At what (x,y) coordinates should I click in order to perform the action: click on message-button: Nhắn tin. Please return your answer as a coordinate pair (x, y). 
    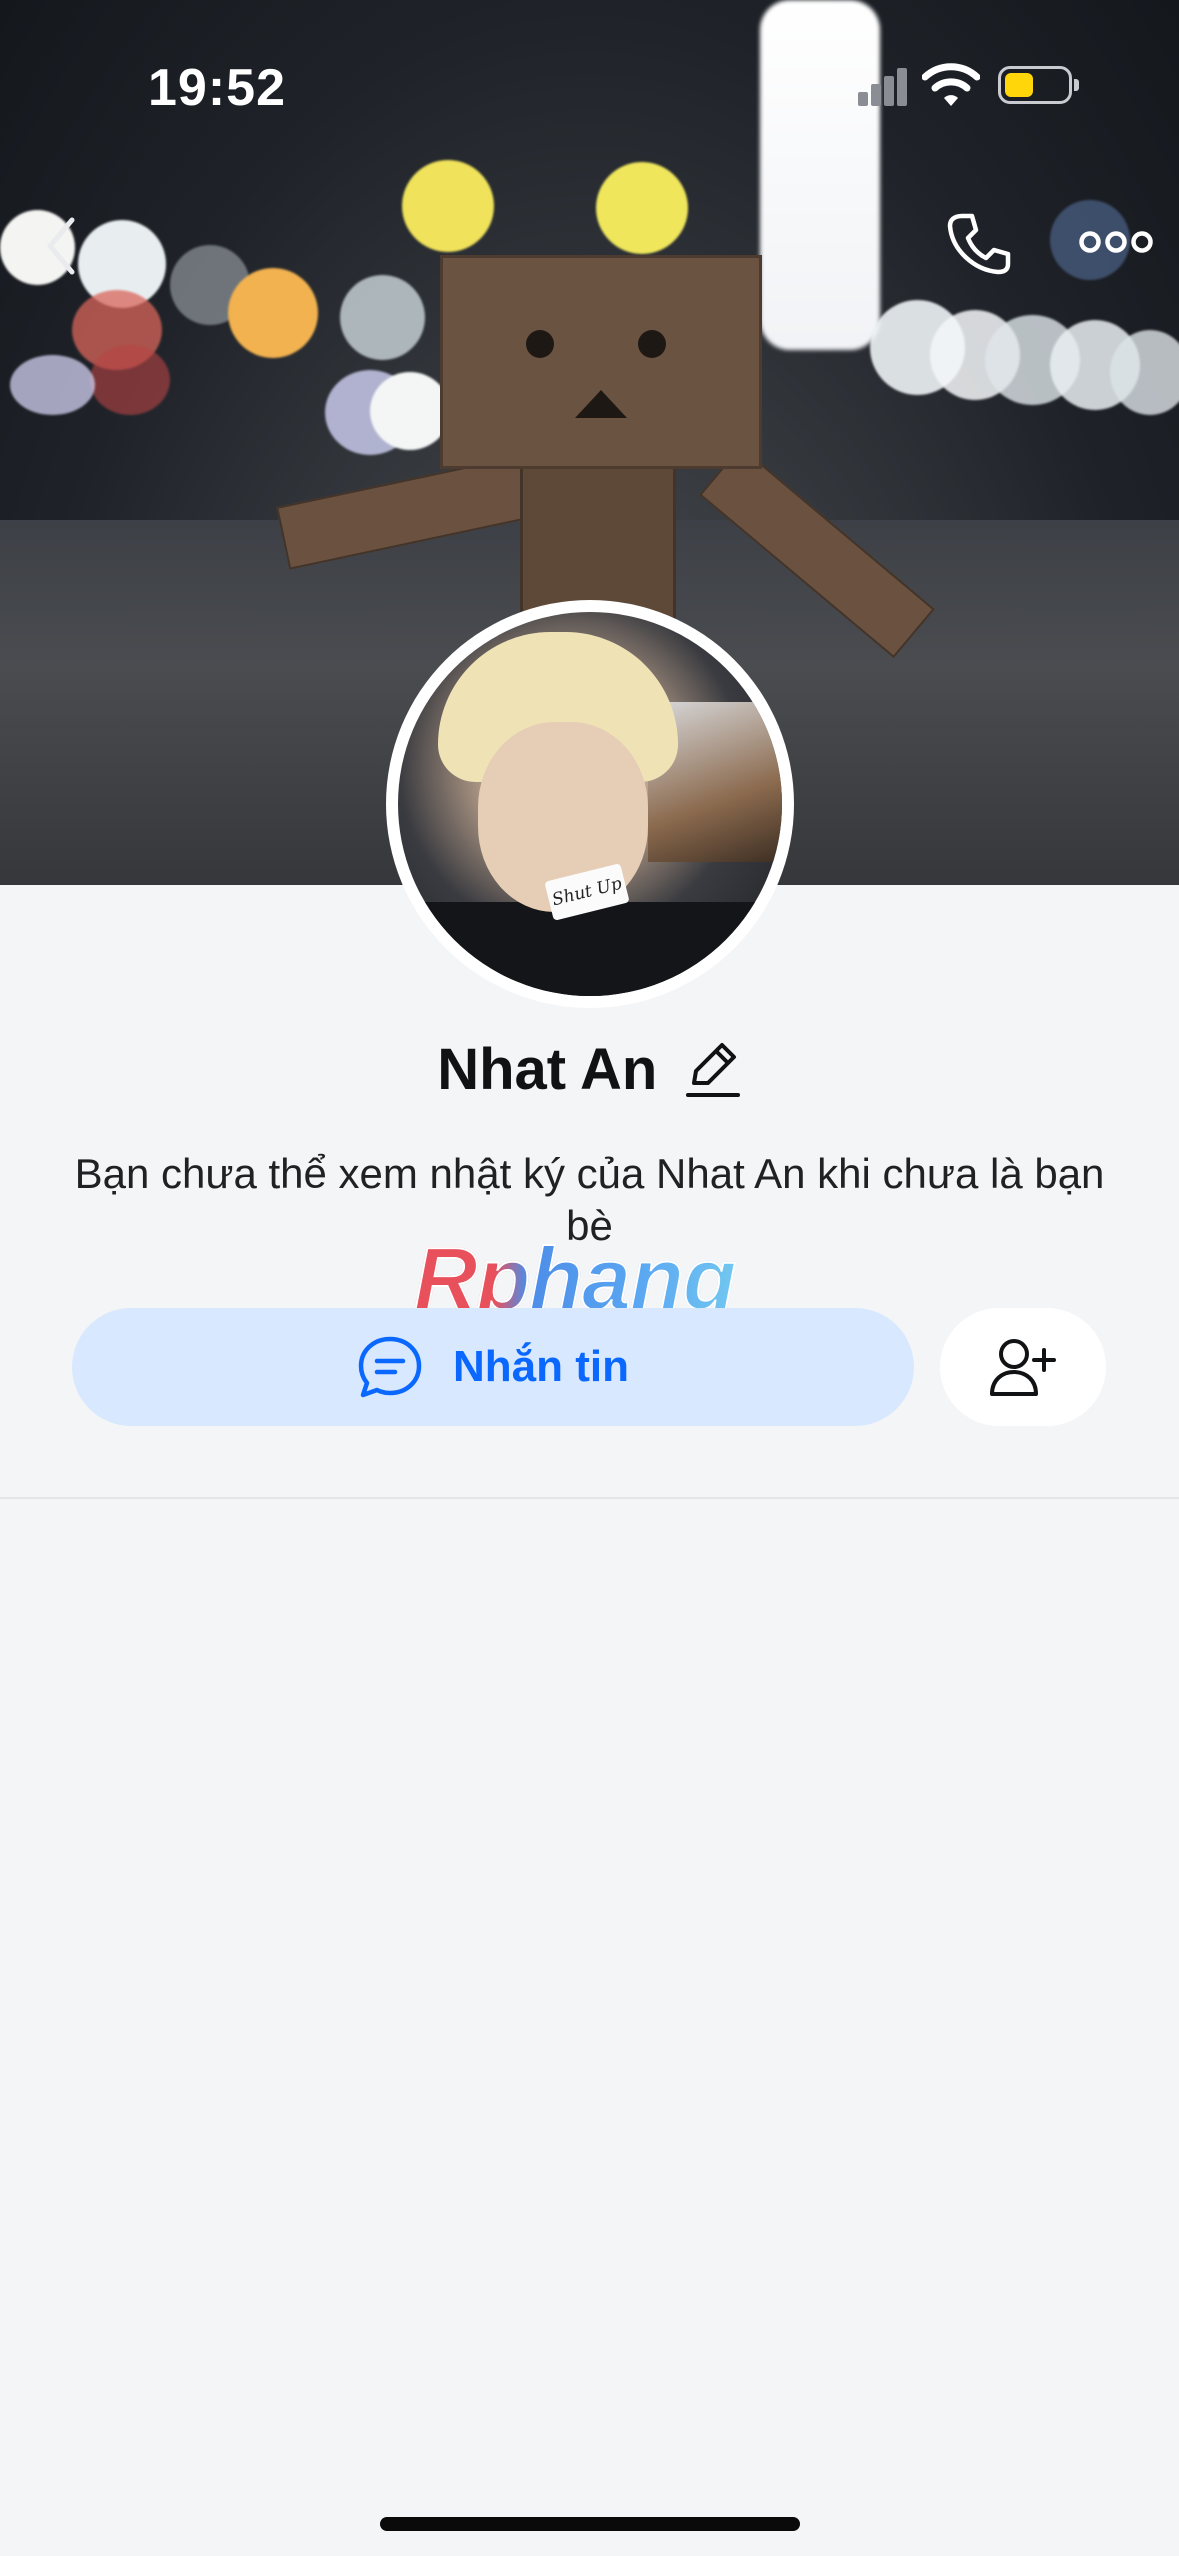
    Looking at the image, I should click on (493, 1367).